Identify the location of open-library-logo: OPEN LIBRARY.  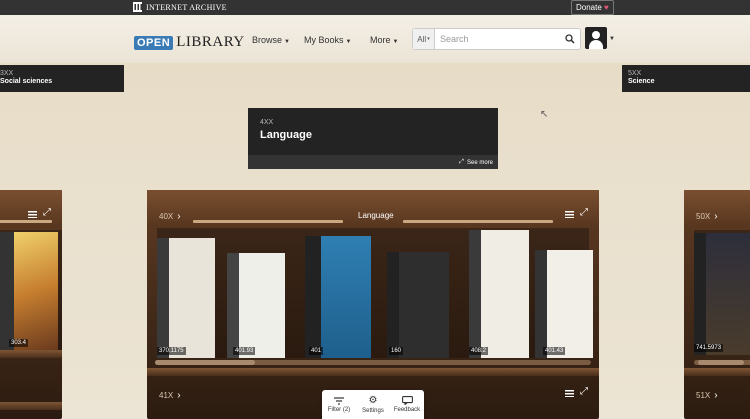
(189, 42).